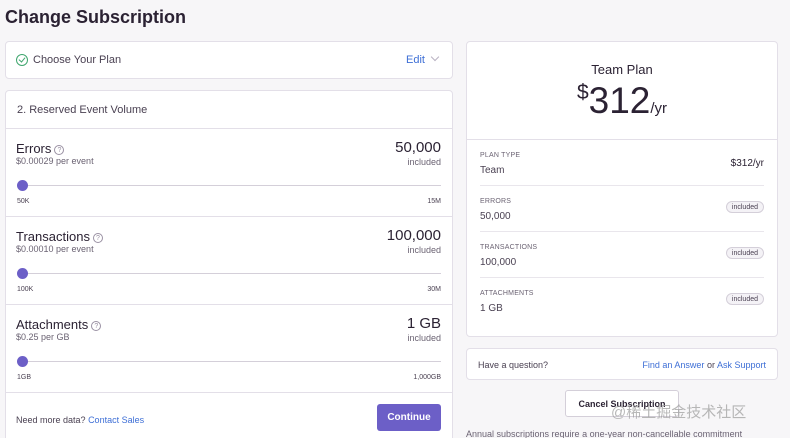 The image size is (790, 438). I want to click on volume-amount: 100,000, so click(413, 235).